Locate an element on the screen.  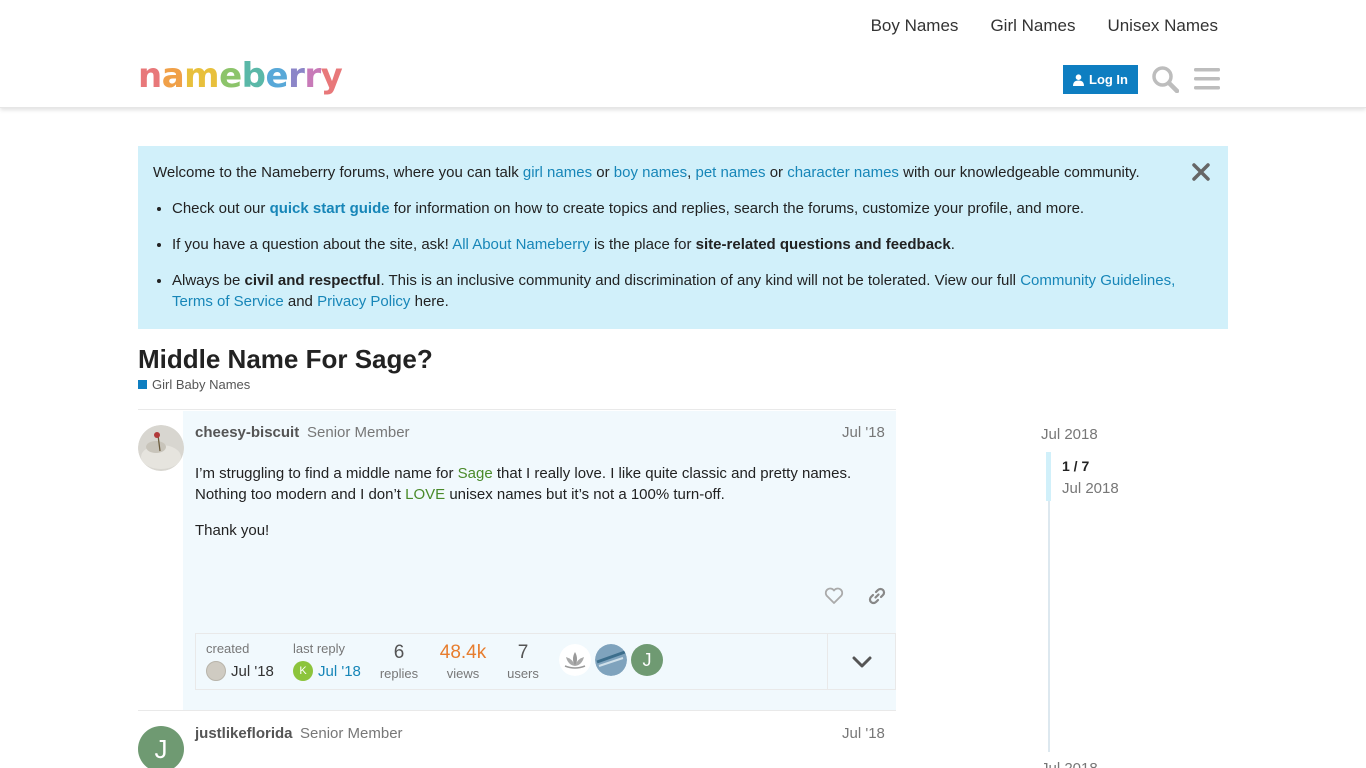
link-icon is located at coordinates (877, 596).